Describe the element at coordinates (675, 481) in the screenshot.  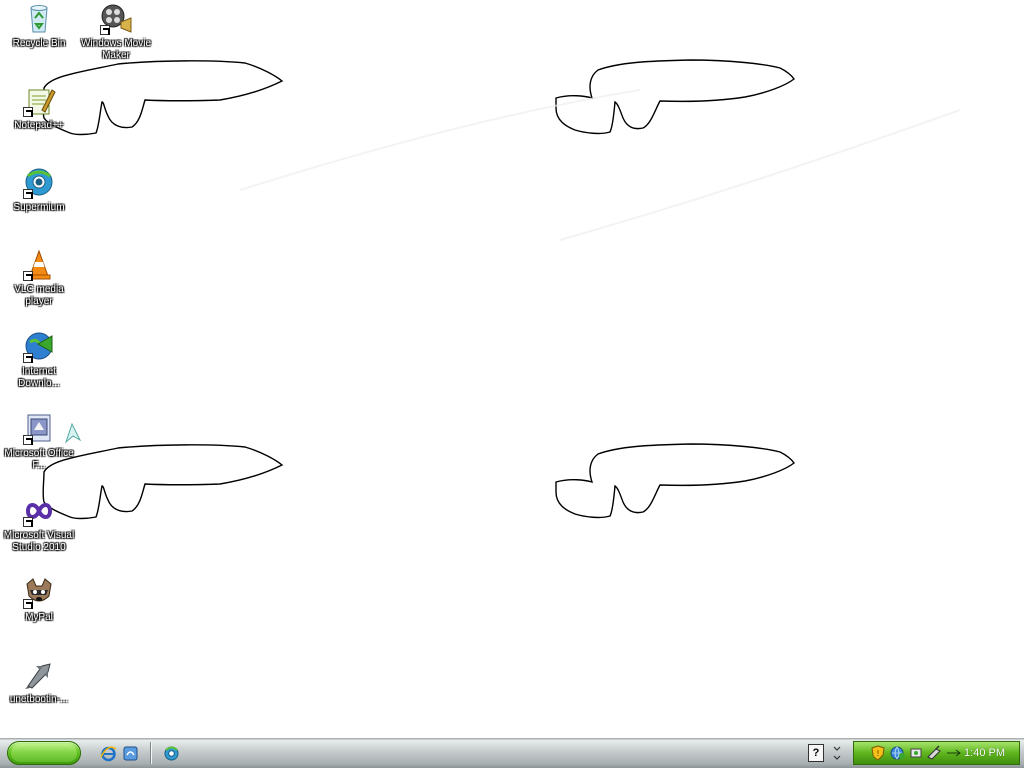
I see `sketch-bottom-right` at that location.